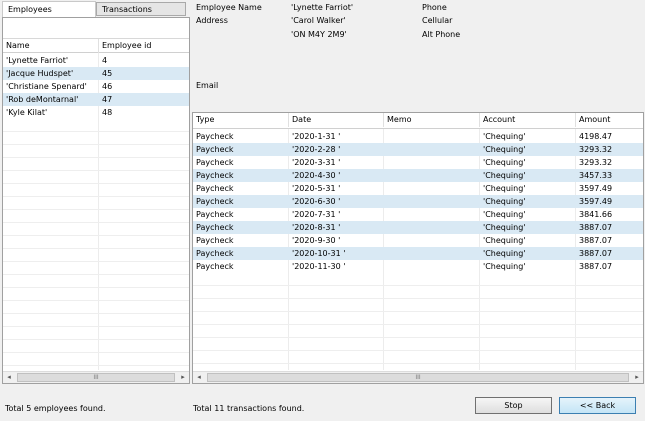 The height and width of the screenshot is (421, 645). What do you see at coordinates (96, 73) in the screenshot?
I see `table-row: 'Jacque Hudspet' 45` at bounding box center [96, 73].